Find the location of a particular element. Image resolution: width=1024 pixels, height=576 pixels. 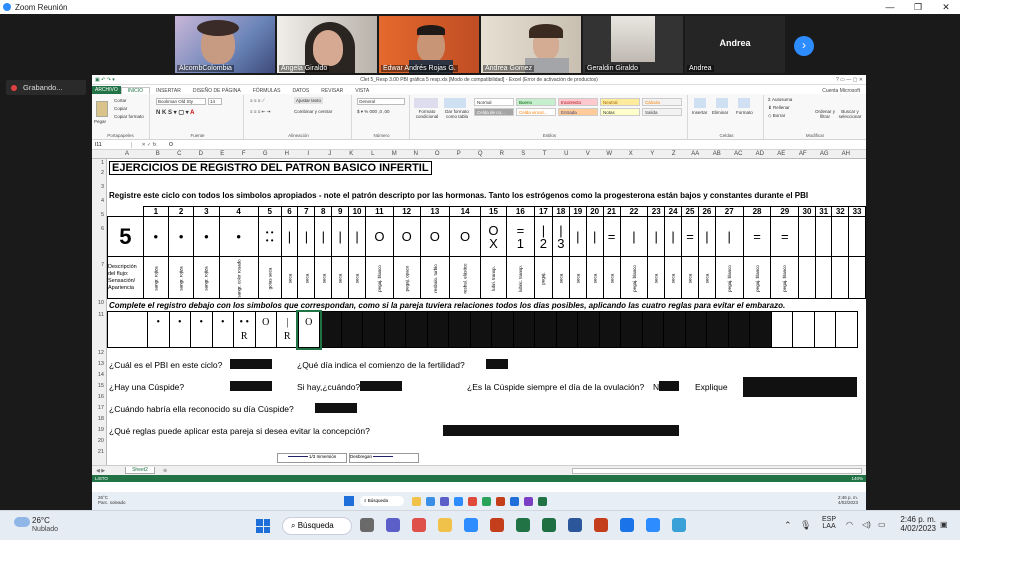

merge-center-button: Combinar y centrar is located at coordinates (313, 111).